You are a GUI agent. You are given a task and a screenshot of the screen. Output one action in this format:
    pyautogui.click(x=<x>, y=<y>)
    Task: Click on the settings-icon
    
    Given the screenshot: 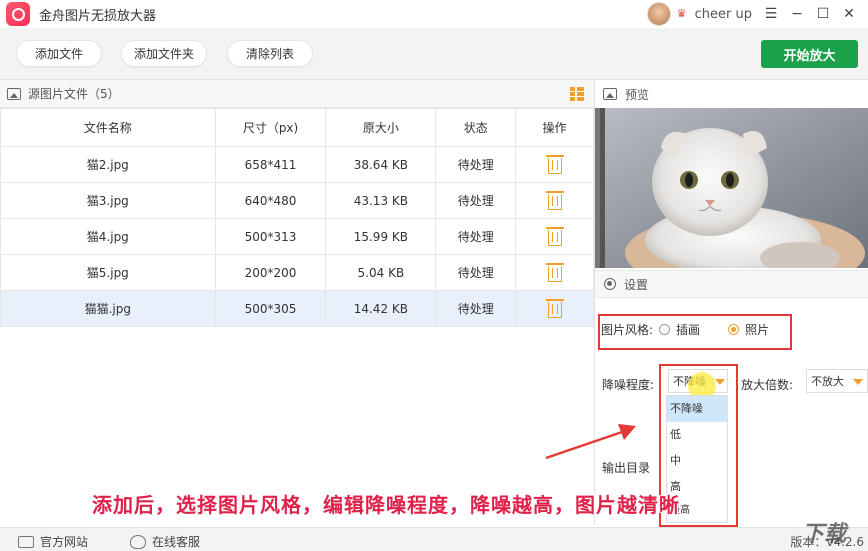 What is the action you would take?
    pyautogui.click(x=610, y=284)
    